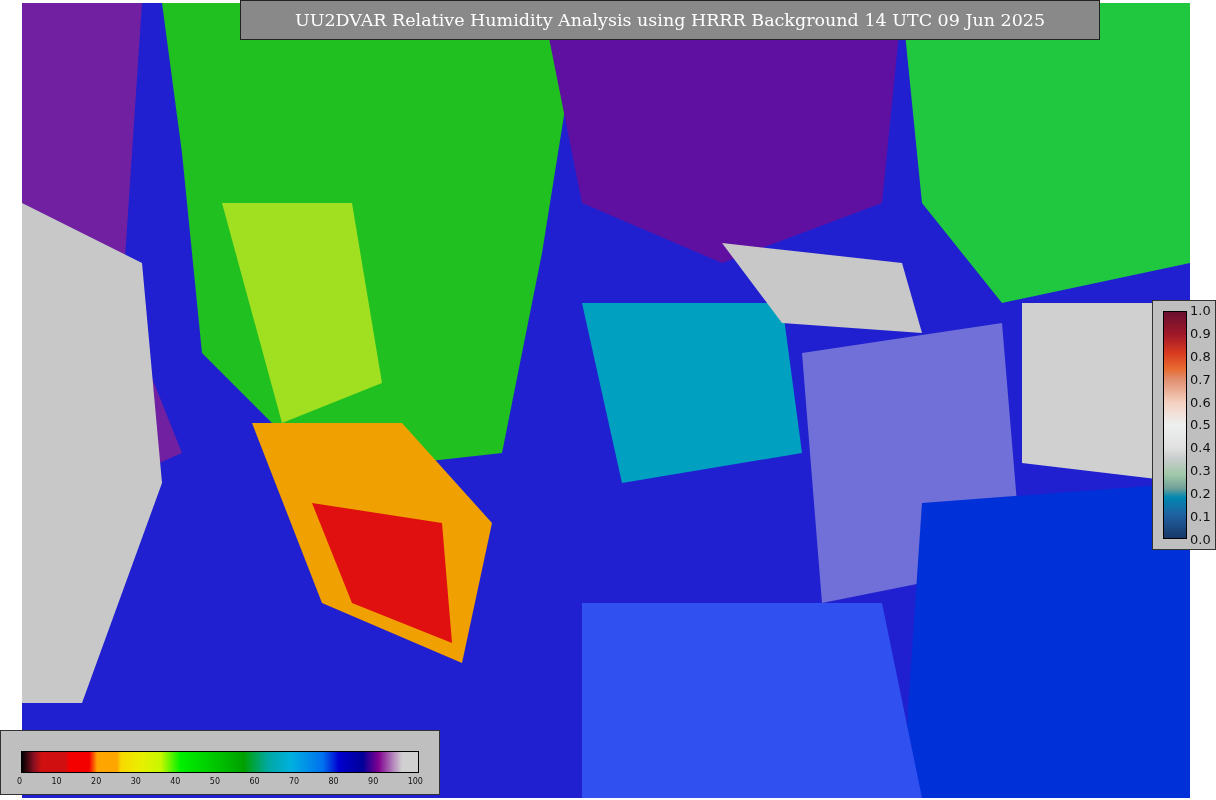 This screenshot has width=1216, height=800. Describe the element at coordinates (415, 781) in the screenshot. I see `colorbar-tick-label: 100` at that location.